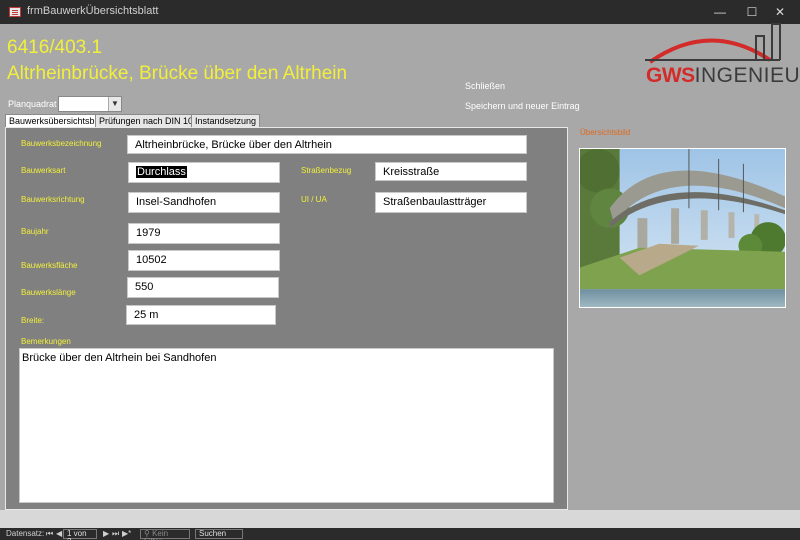 The width and height of the screenshot is (800, 540). I want to click on ui-ua-field: Straßenbaulastträger, so click(451, 202).